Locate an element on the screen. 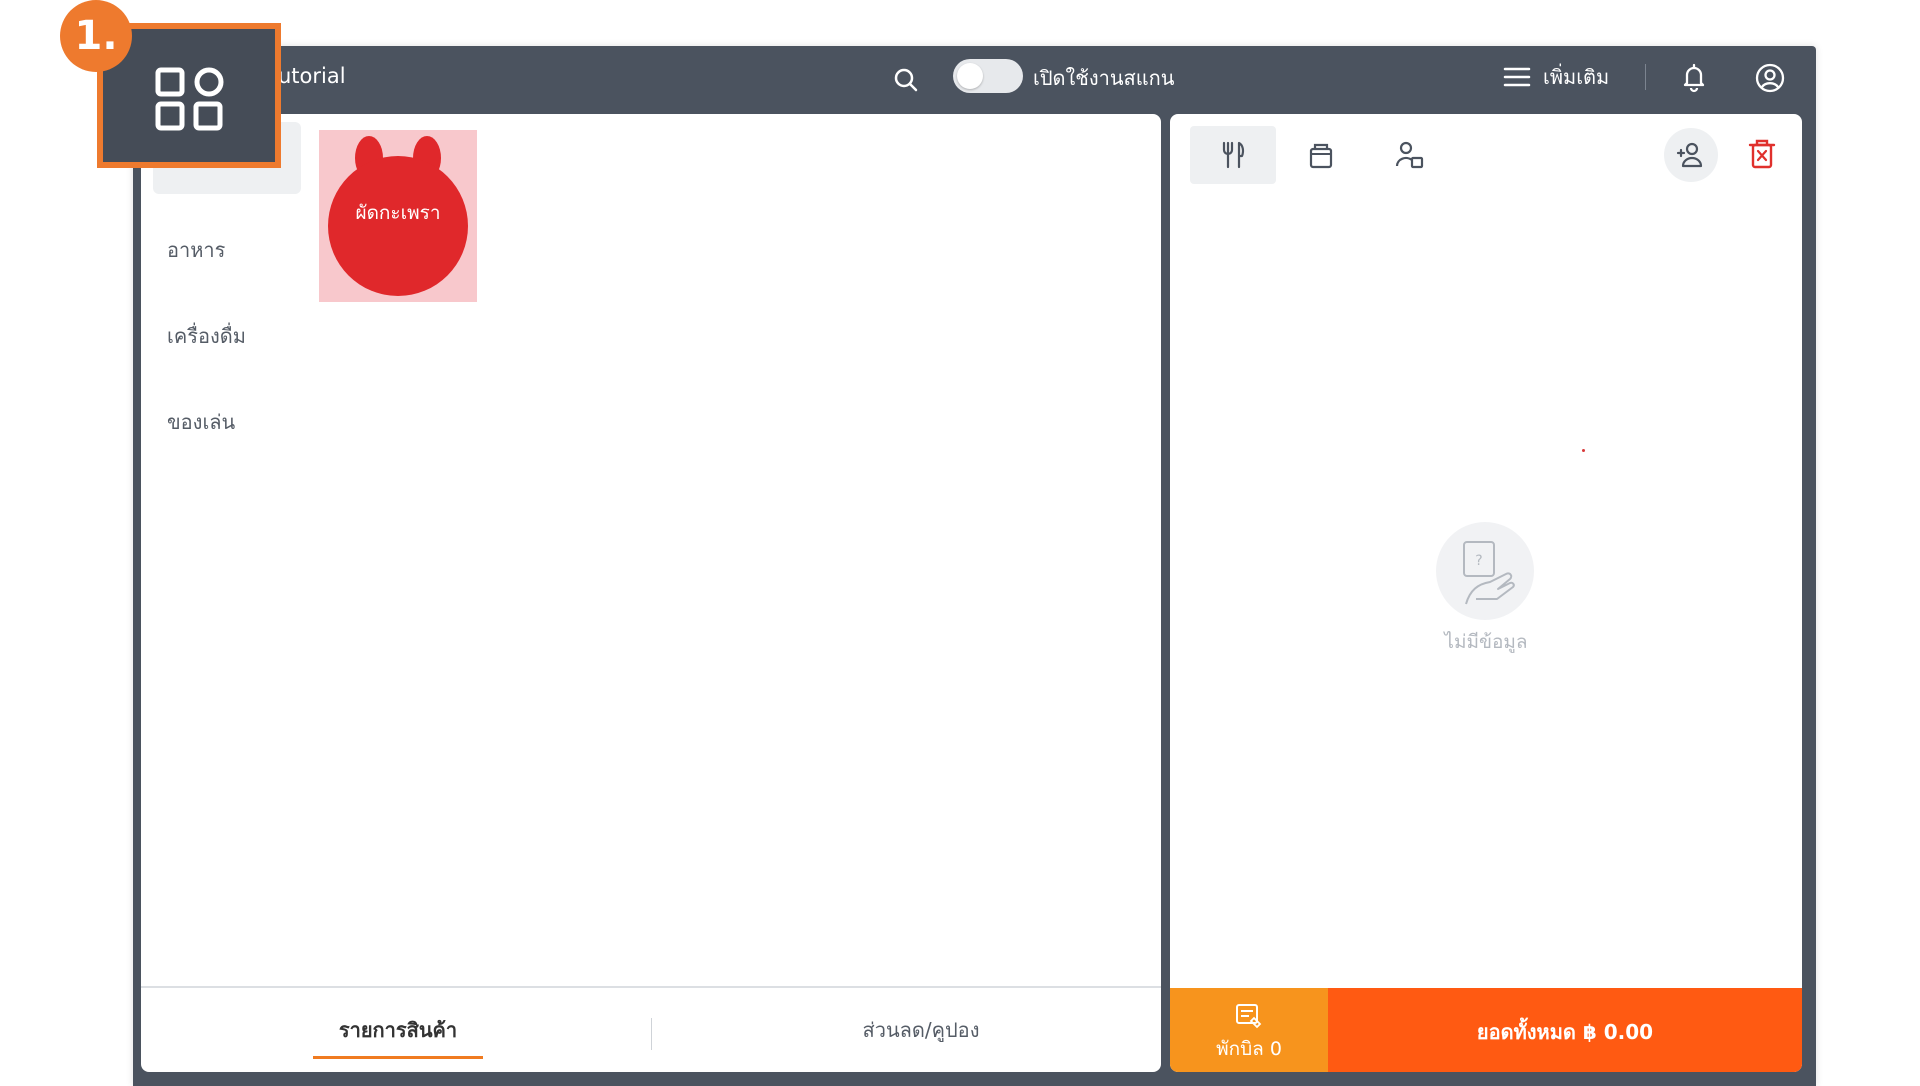  tab-delivery is located at coordinates (1409, 155).